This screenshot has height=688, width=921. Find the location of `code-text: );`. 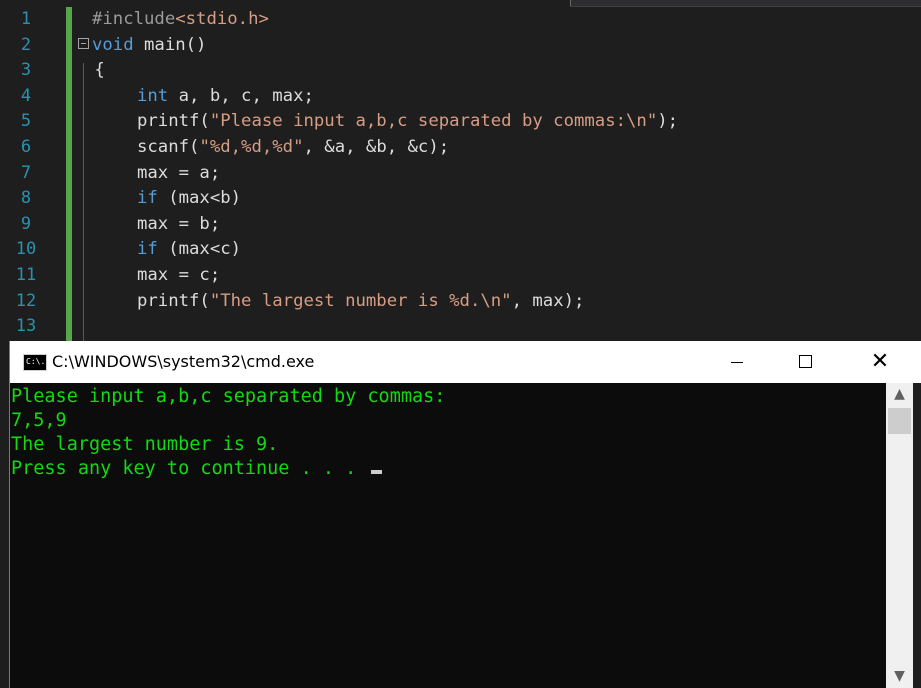

code-text: ); is located at coordinates (668, 121).